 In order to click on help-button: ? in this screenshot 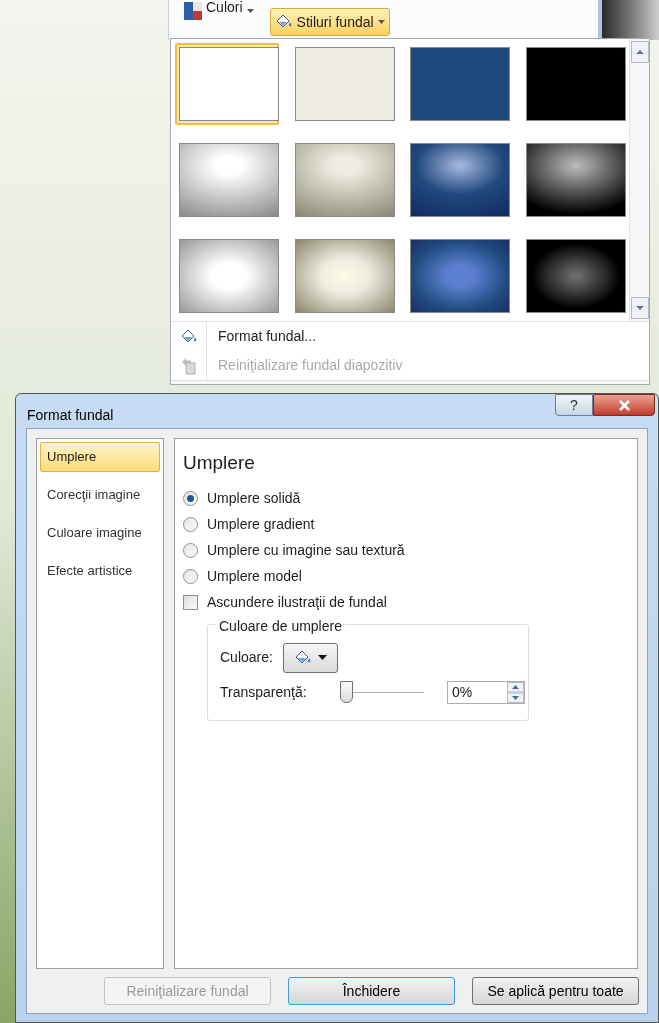, I will do `click(574, 405)`.